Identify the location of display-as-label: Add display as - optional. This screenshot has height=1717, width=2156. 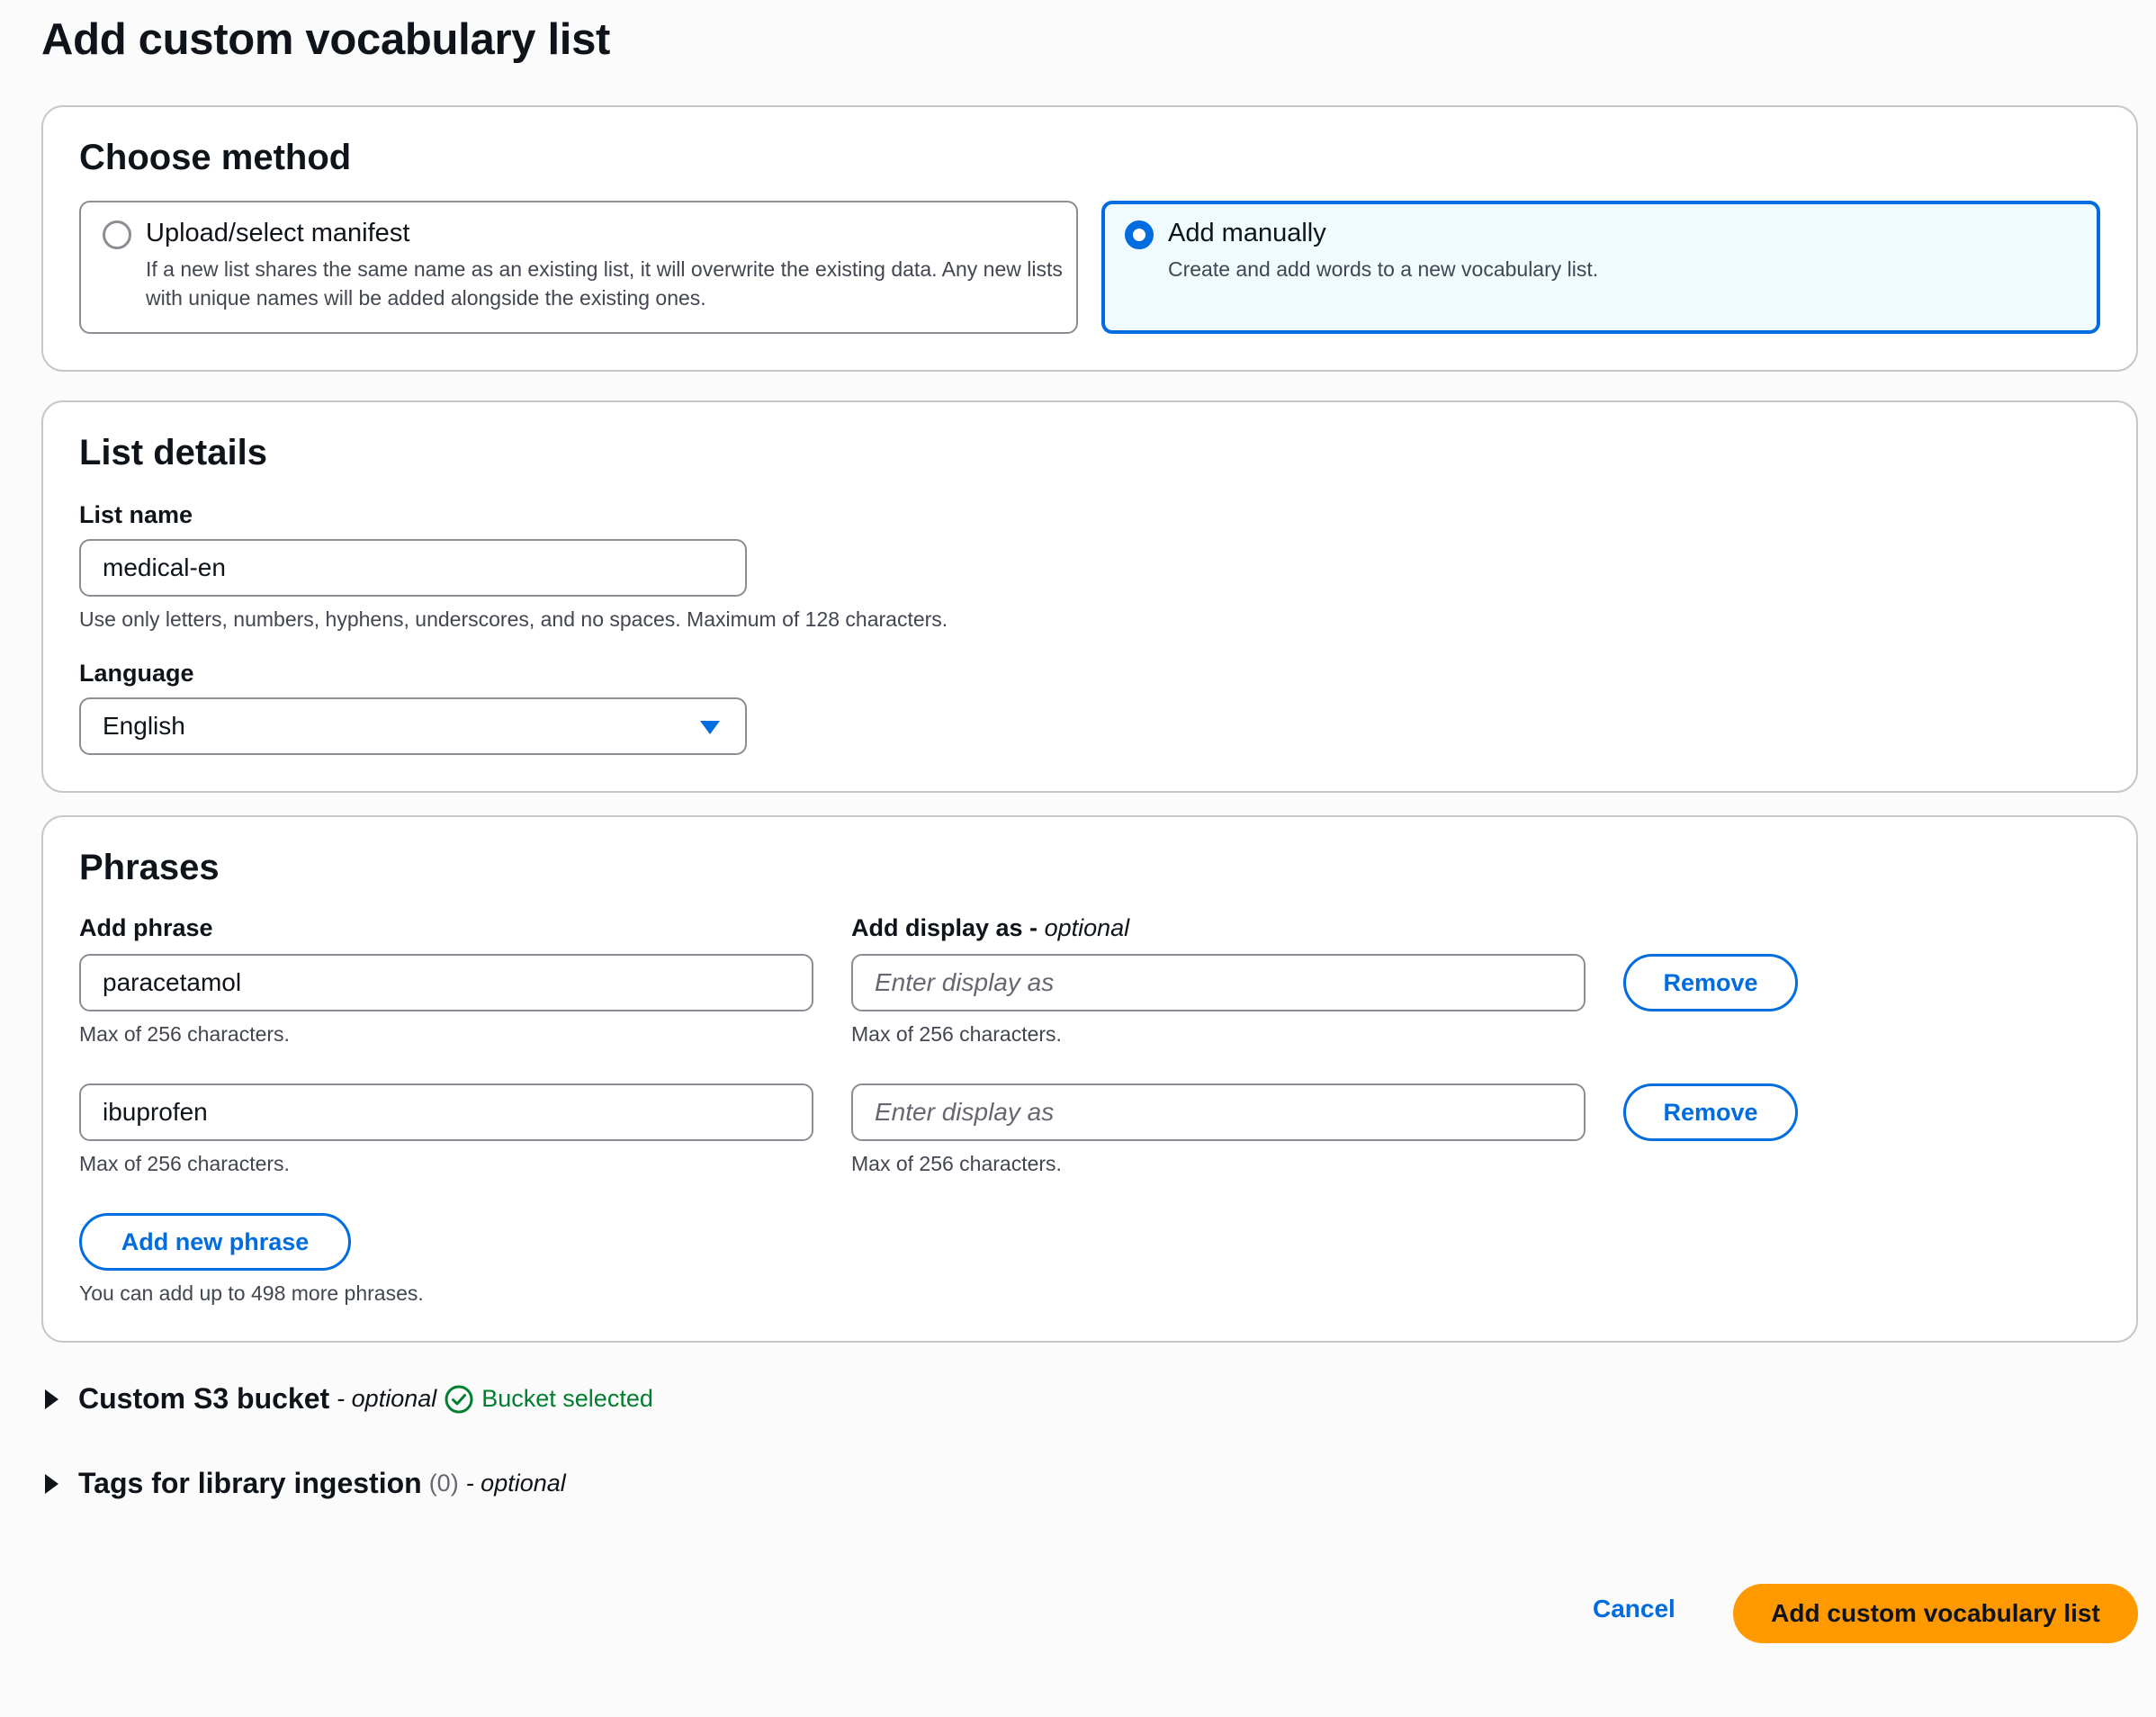
(990, 928).